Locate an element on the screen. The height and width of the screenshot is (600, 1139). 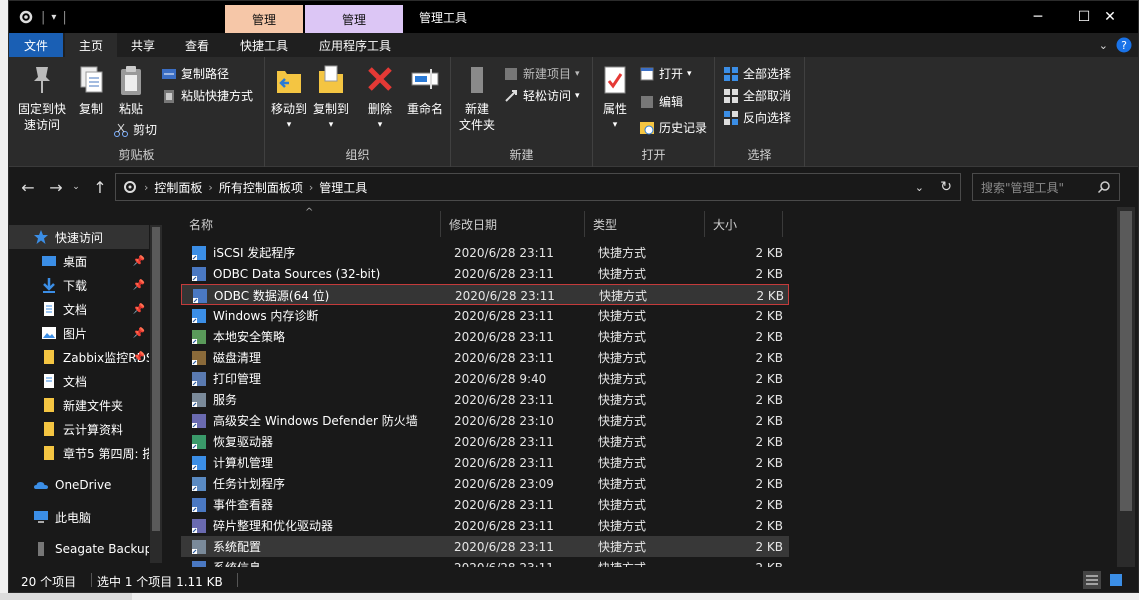
nav-this-pc: 此电脑 is located at coordinates (79, 517).